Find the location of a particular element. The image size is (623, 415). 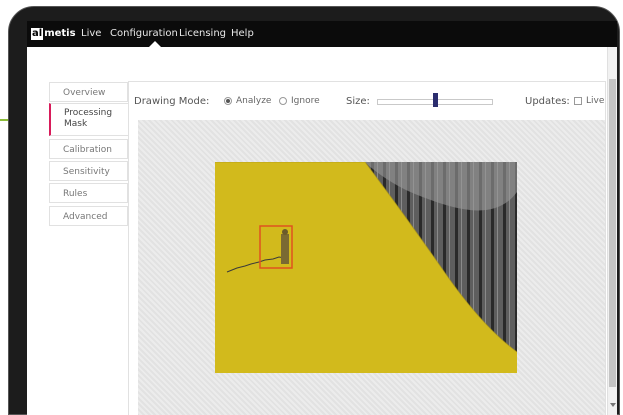

tab-calibration: Calibration is located at coordinates (88, 149).